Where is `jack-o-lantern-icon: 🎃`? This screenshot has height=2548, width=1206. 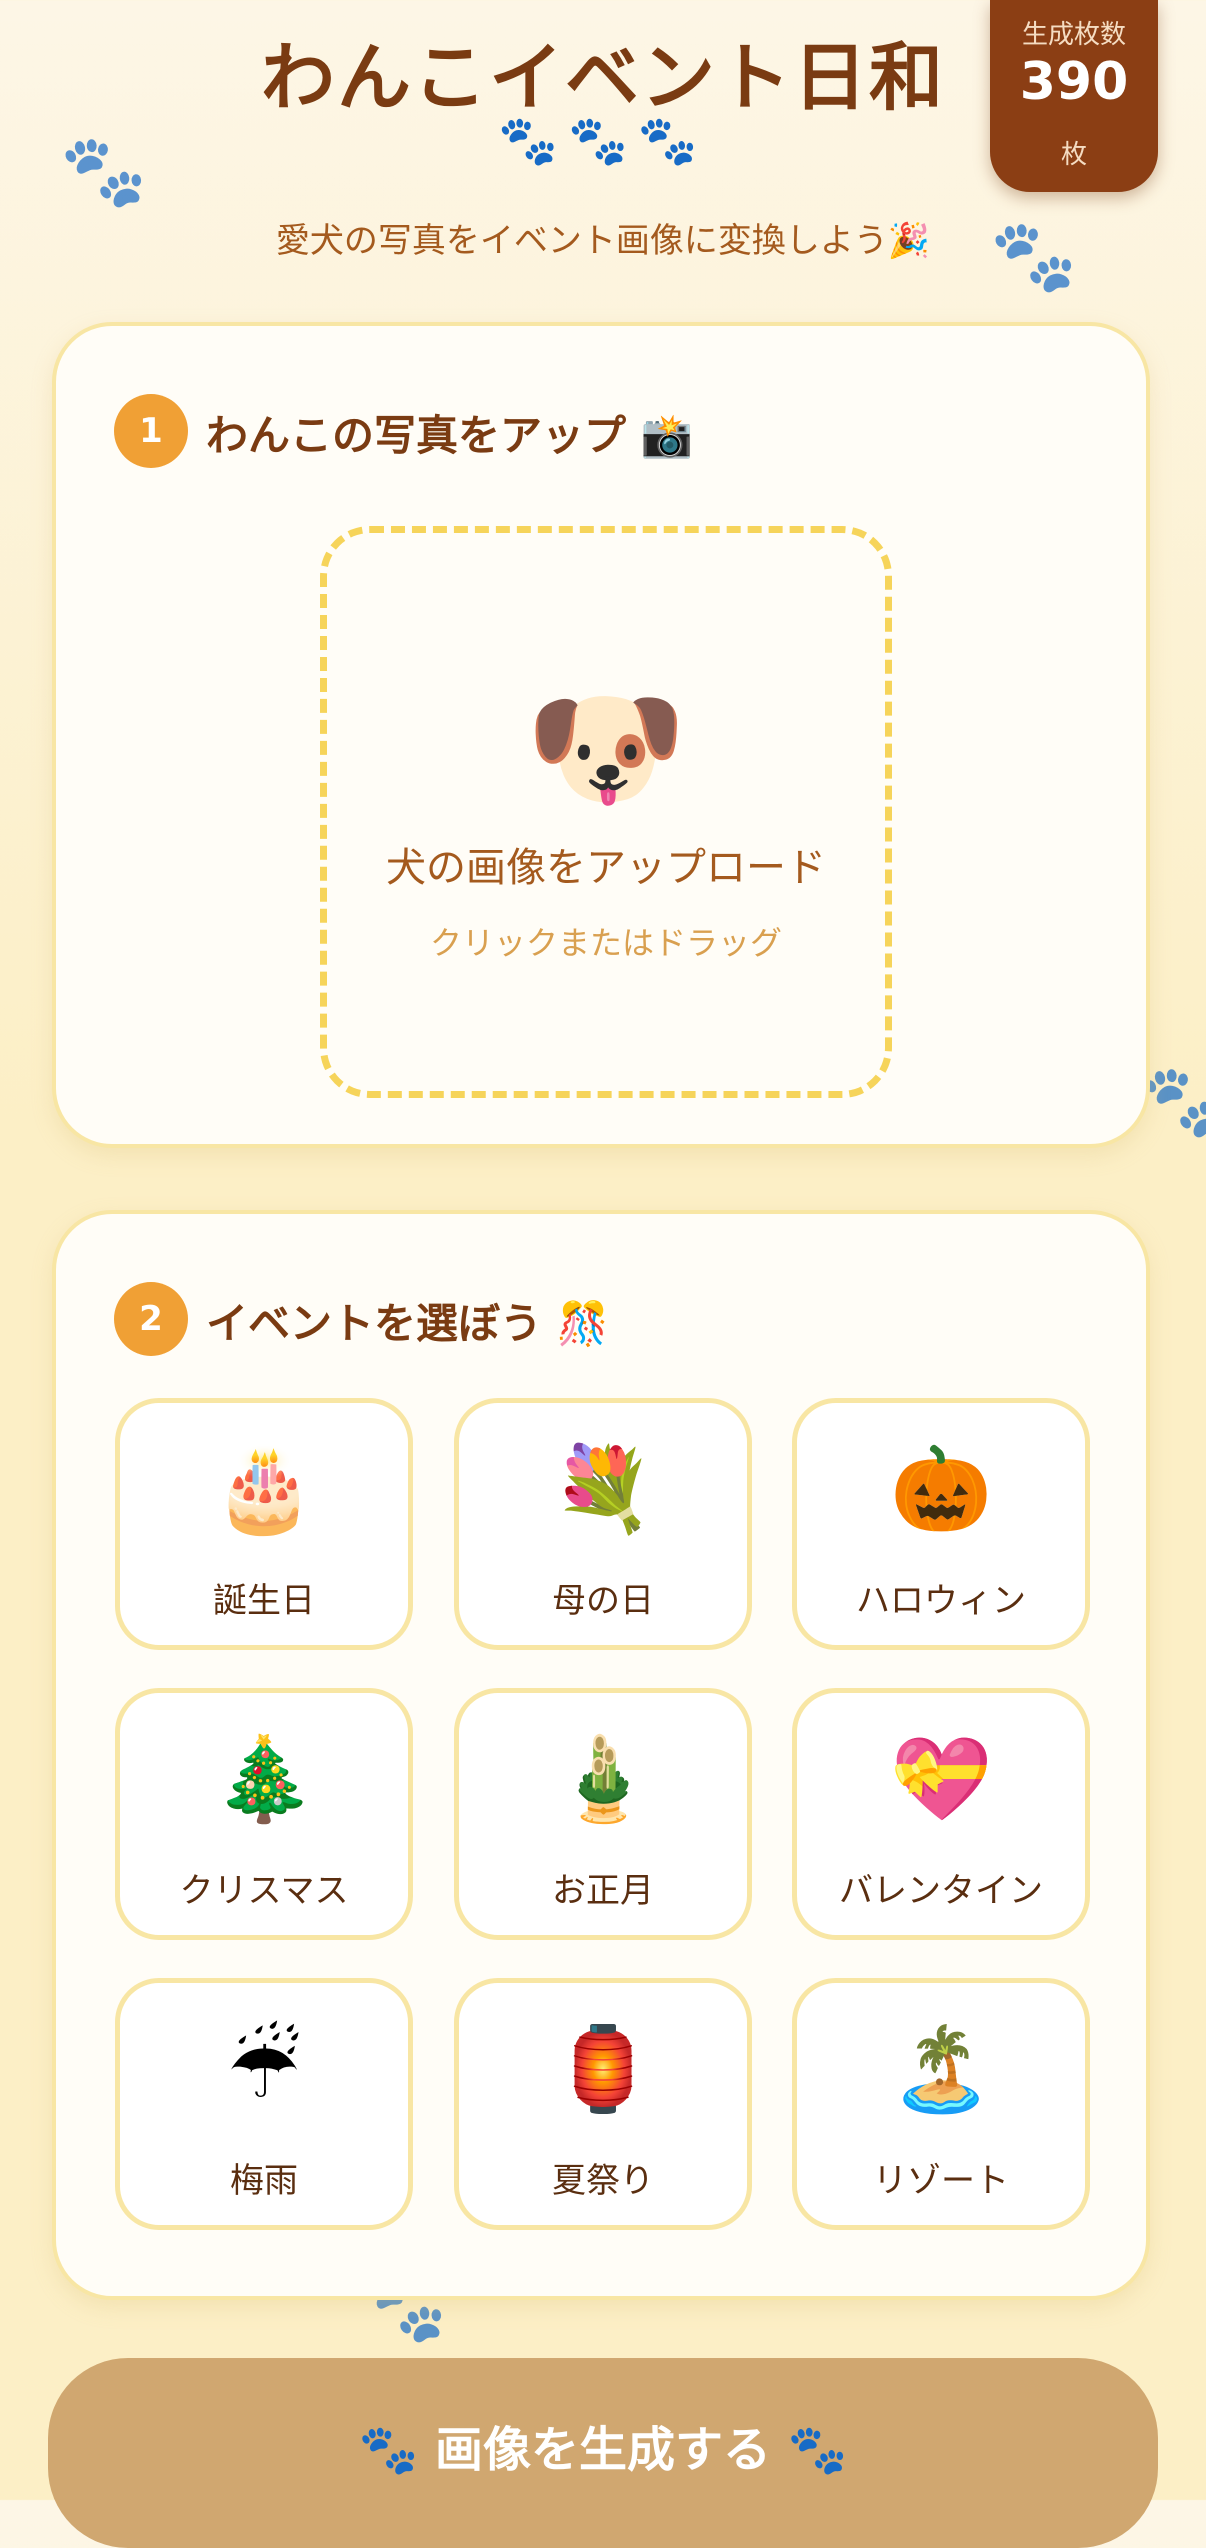
jack-o-lantern-icon: 🎃 is located at coordinates (941, 1489).